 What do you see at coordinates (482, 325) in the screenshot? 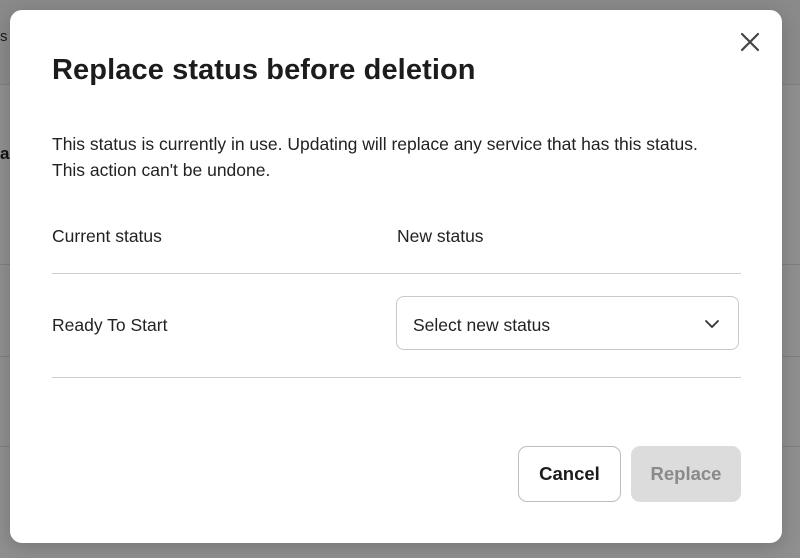
I see `new-status-select-placeholder: Select new status` at bounding box center [482, 325].